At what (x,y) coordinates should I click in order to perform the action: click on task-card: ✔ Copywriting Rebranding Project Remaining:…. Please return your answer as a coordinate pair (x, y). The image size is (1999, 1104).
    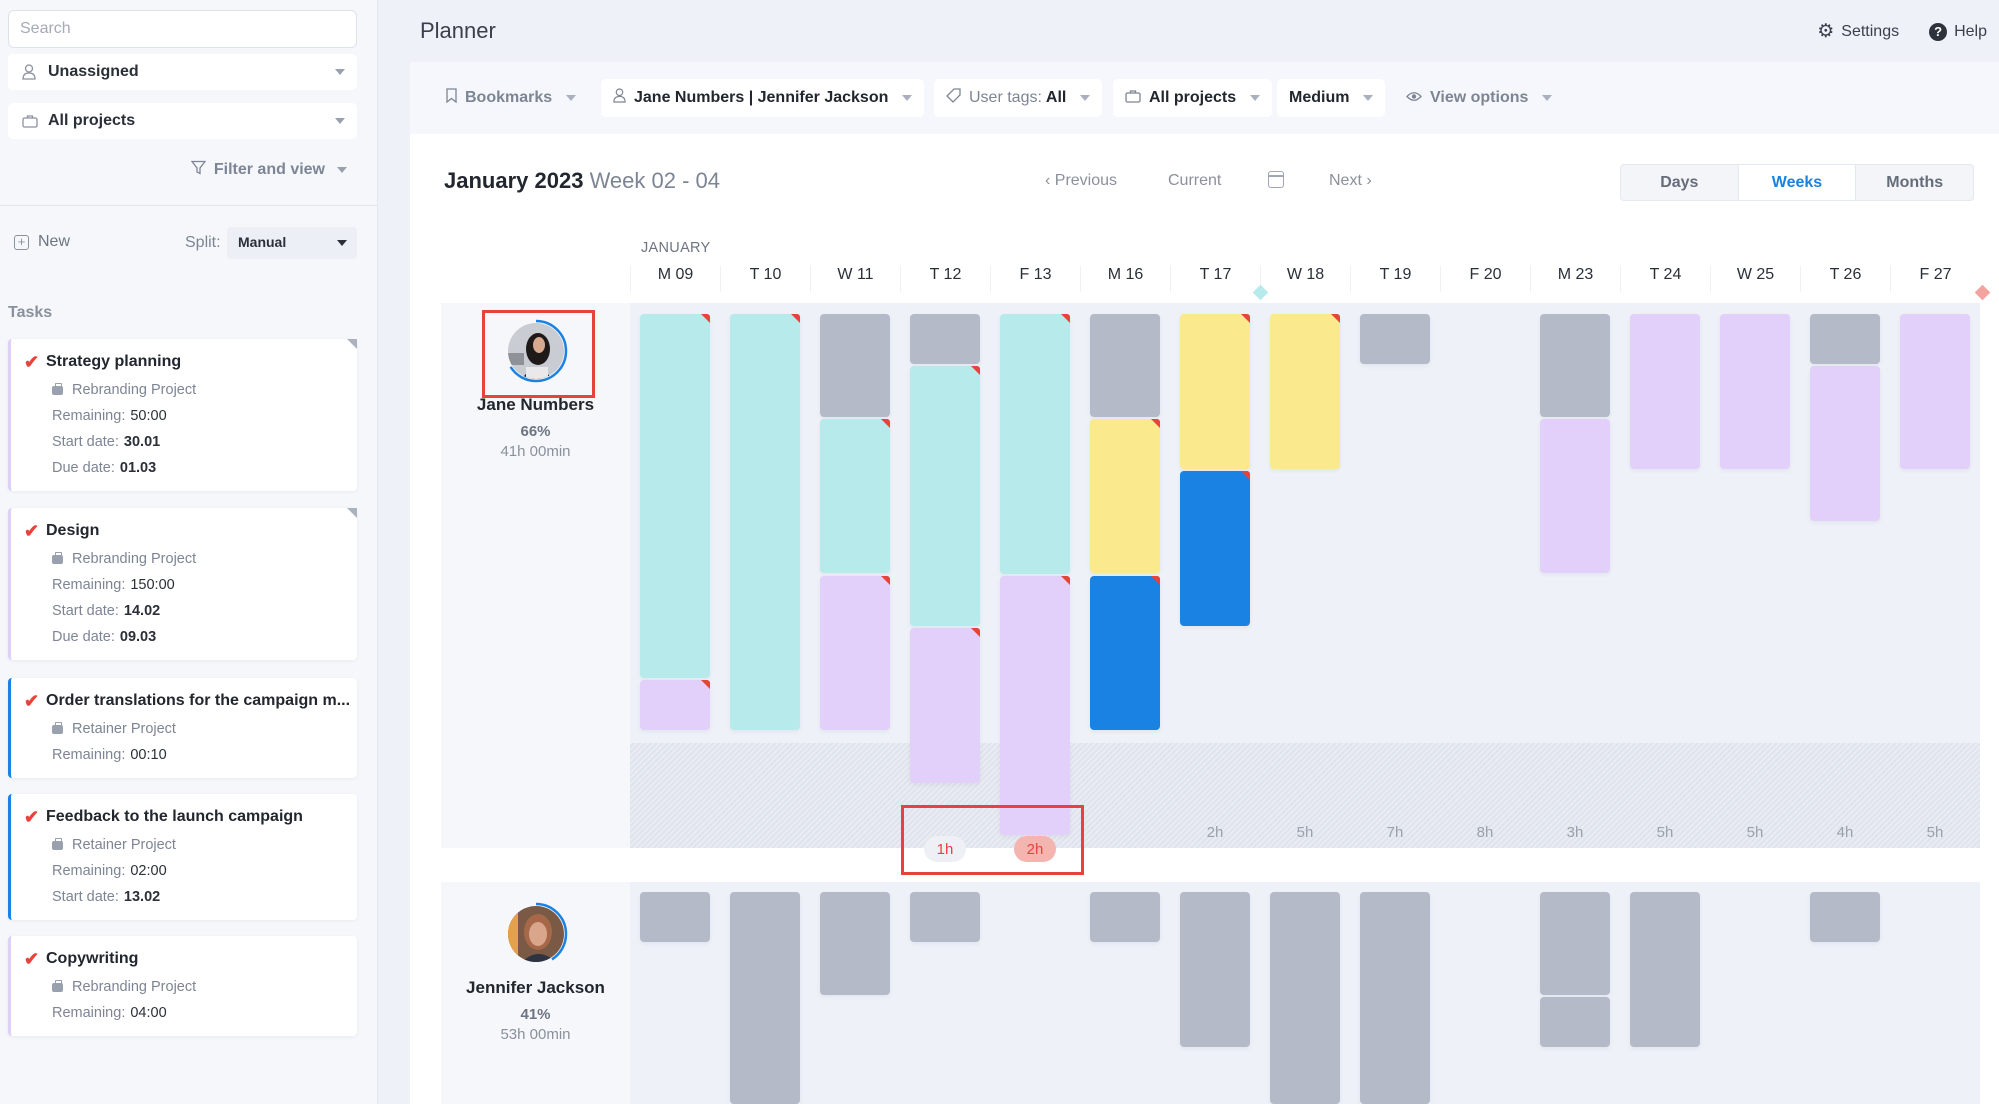
    Looking at the image, I should click on (182, 986).